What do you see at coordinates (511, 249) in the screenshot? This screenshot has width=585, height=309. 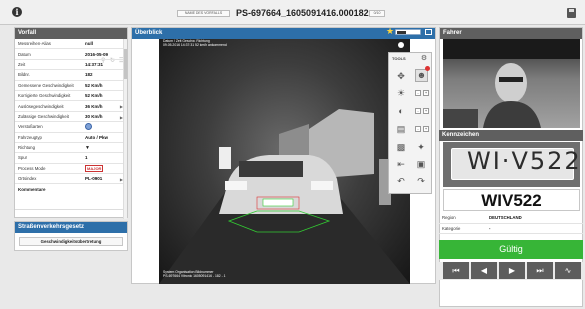 I see `valid-button: Gültig` at bounding box center [511, 249].